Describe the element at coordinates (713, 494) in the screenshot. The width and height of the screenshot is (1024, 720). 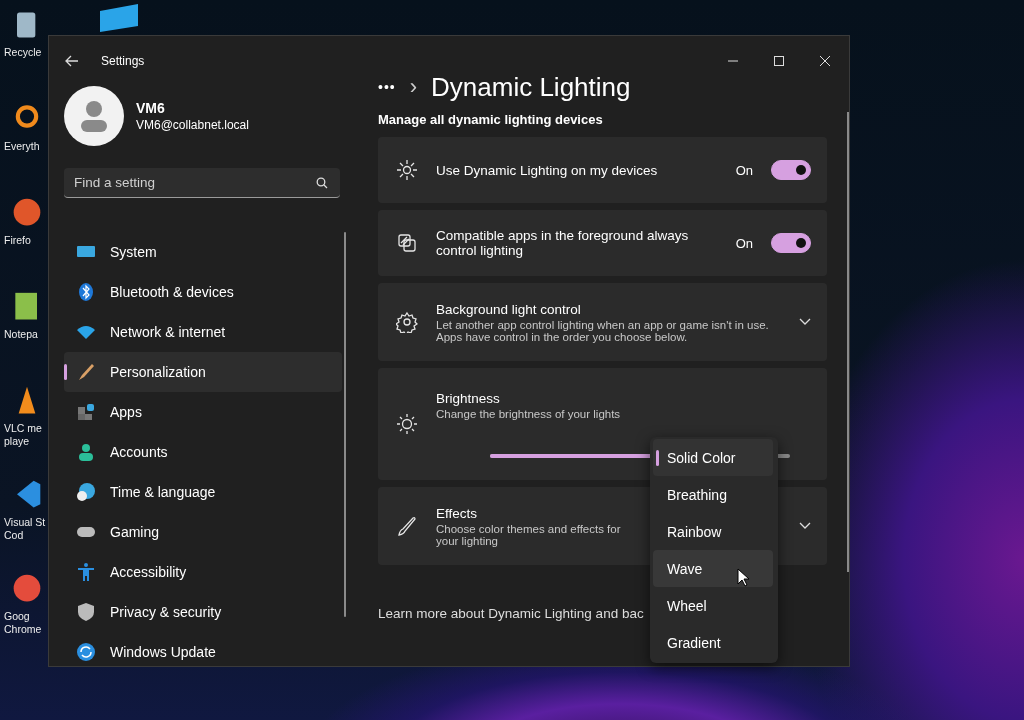
I see `menu-item: Breathing` at that location.